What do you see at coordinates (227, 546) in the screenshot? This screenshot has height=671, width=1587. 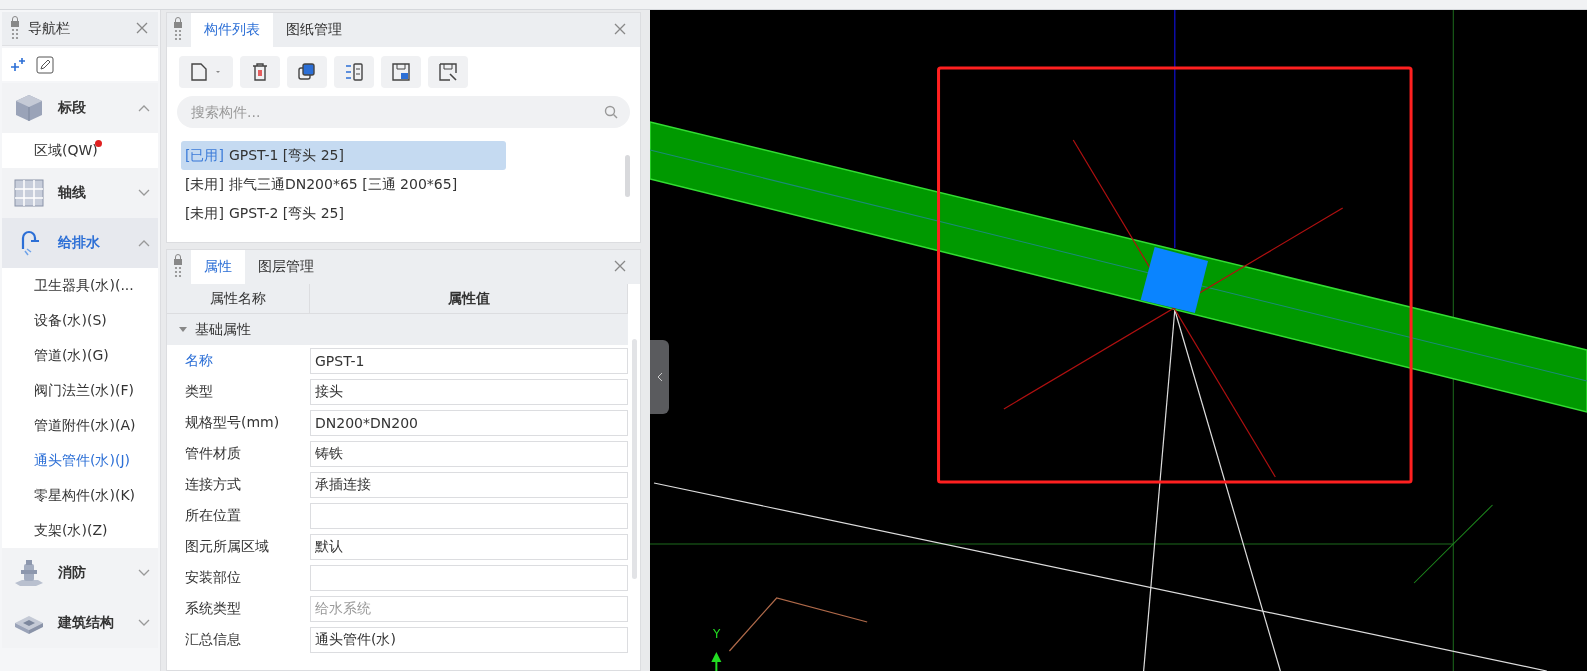 I see `property-name: 图元所属区域` at bounding box center [227, 546].